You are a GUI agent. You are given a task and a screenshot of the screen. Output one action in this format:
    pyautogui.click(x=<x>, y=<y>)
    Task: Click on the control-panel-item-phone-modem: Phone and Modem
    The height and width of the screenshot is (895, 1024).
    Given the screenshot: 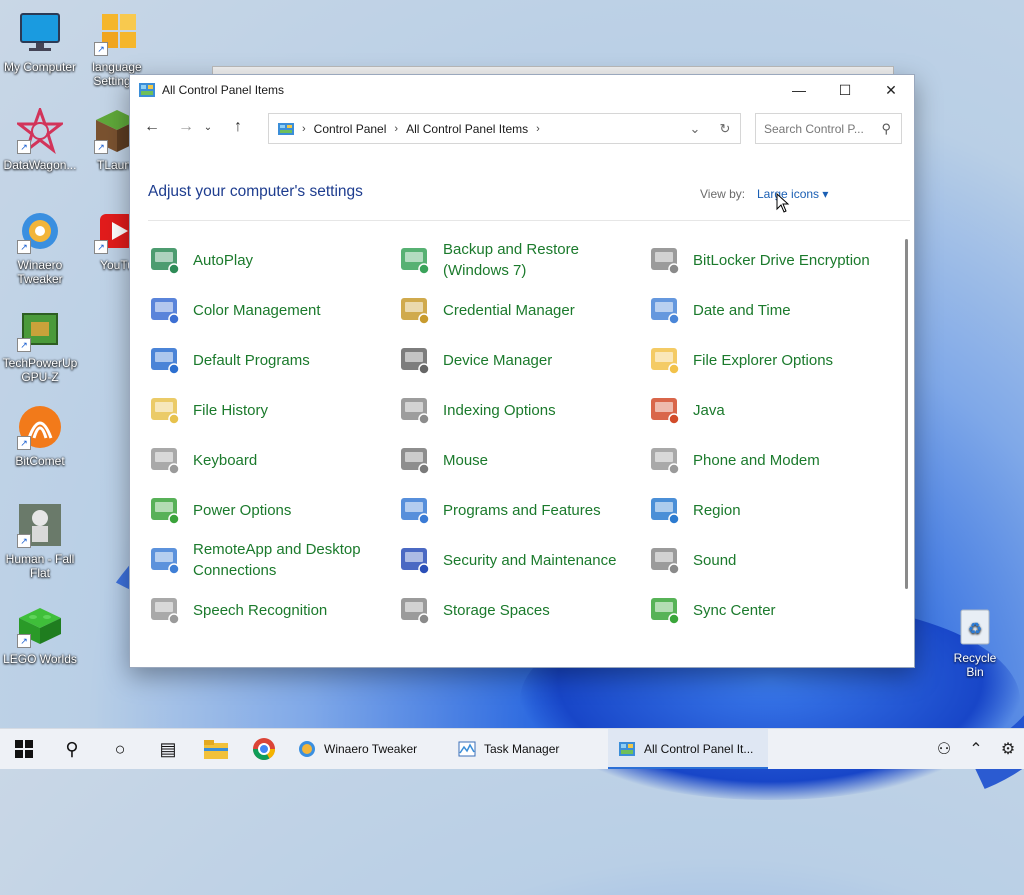 What is the action you would take?
    pyautogui.click(x=773, y=460)
    